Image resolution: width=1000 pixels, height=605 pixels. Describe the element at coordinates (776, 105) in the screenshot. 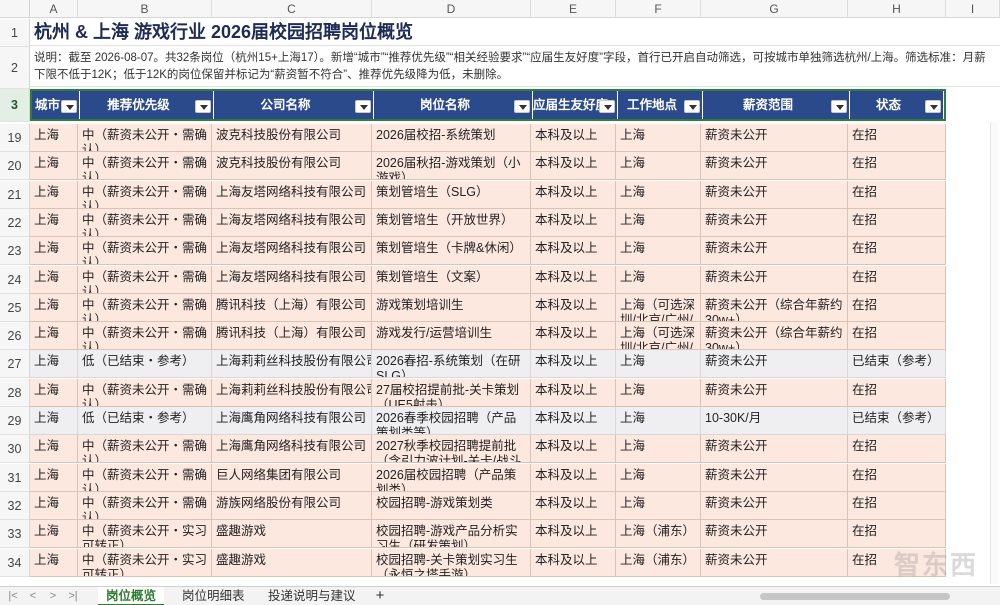

I see `header-salary: 薪资范围` at that location.